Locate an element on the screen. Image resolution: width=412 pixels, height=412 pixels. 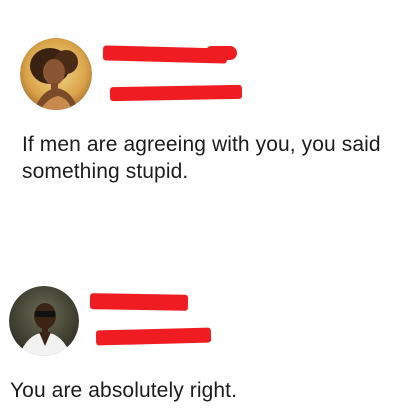
post-body-line: You are absolutely right. is located at coordinates (124, 390).